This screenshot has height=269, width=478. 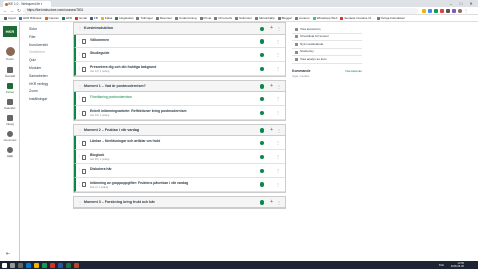 I want to click on module-item-title: Presentera dig och din fruktiga bakgrund, so click(x=123, y=67).